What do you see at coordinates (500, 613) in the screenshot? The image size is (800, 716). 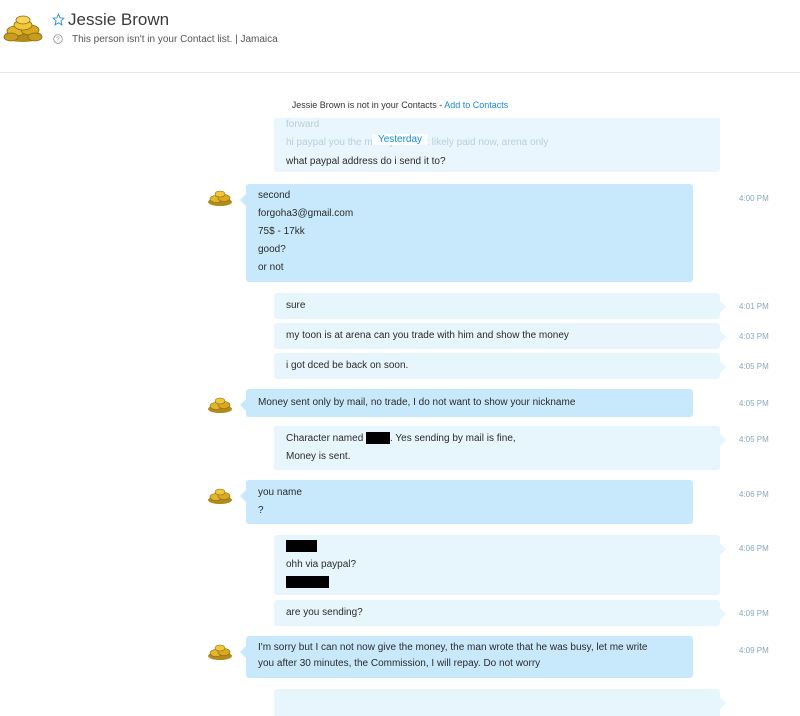 I see `outgoing-message: are you sending?` at bounding box center [500, 613].